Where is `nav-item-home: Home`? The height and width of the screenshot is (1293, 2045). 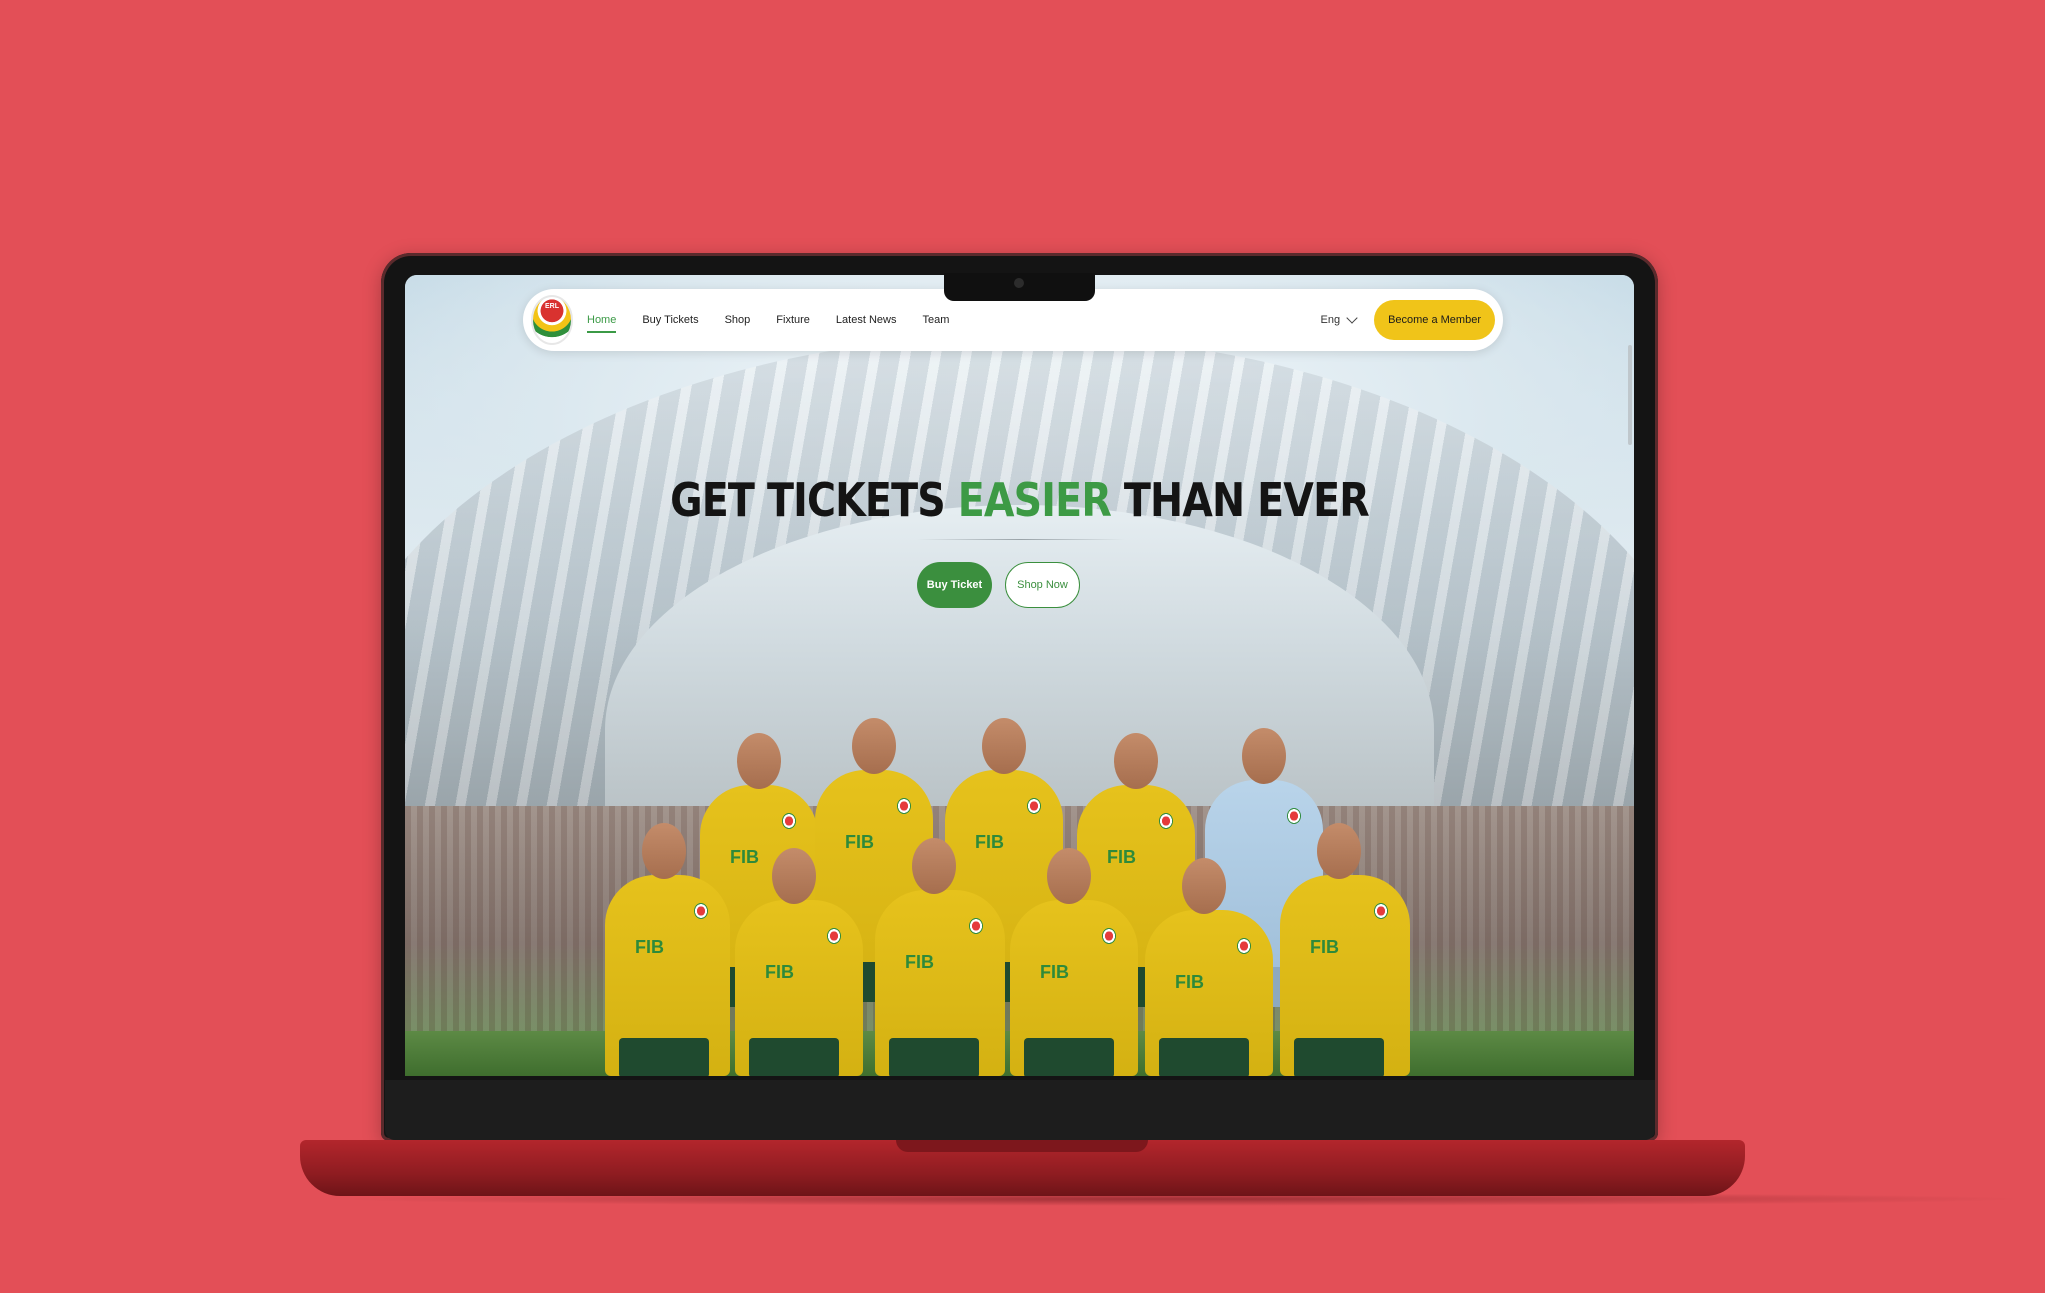
nav-item-home: Home is located at coordinates (602, 323).